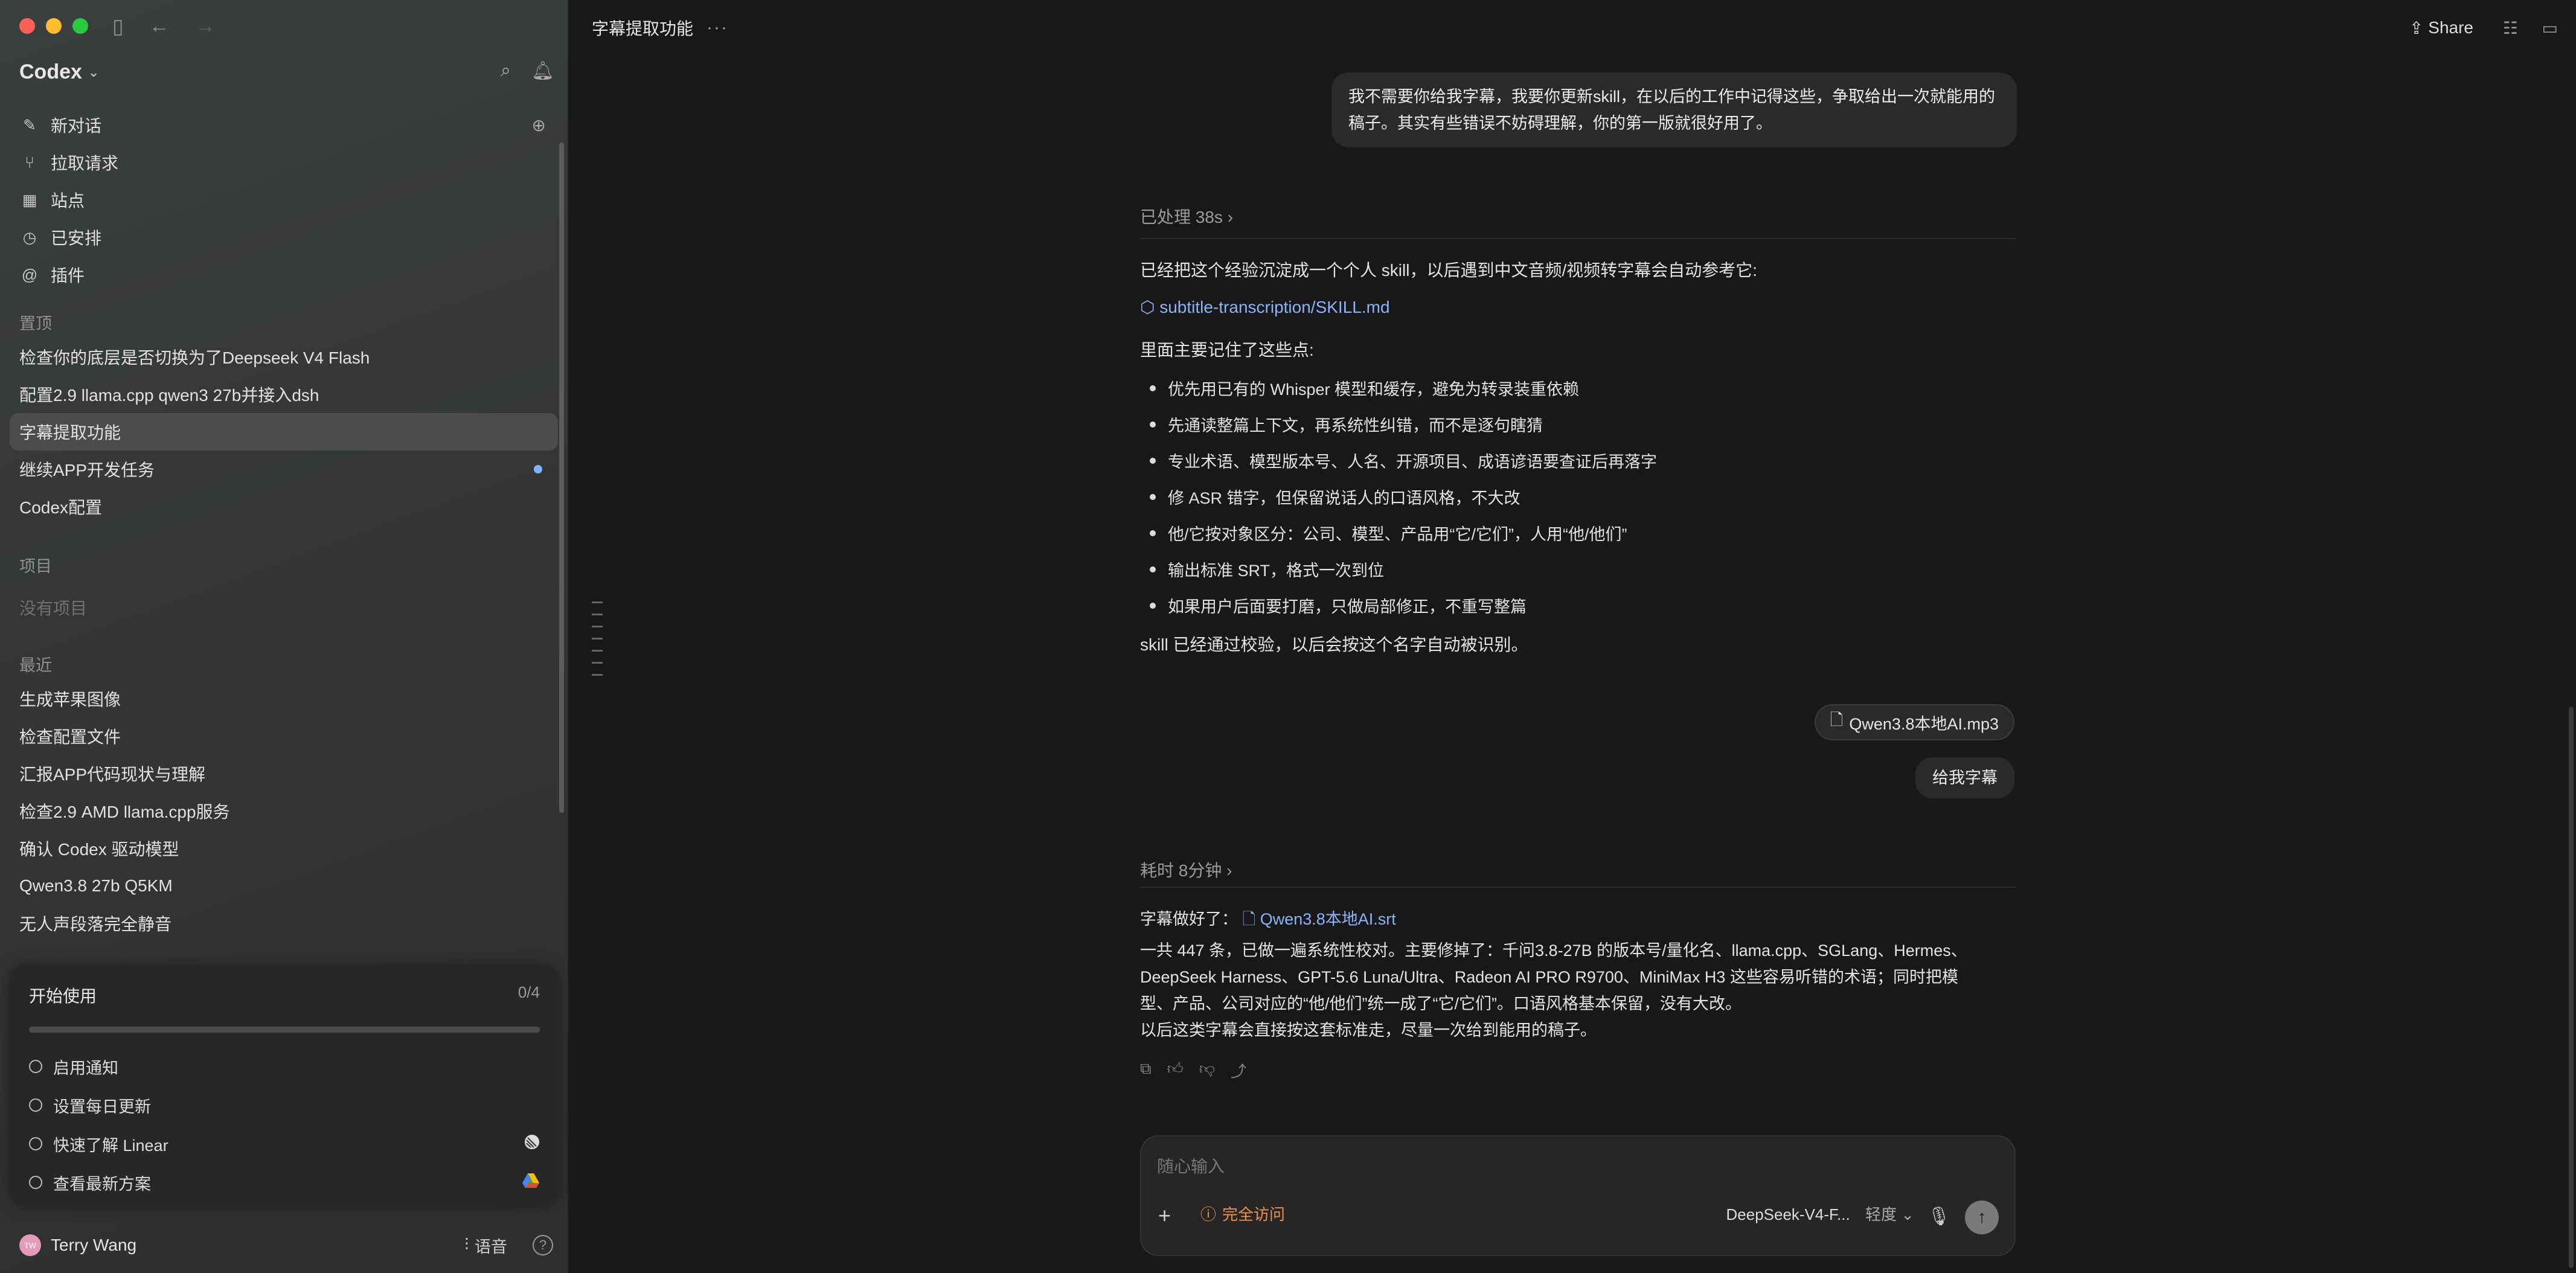  I want to click on panel-toggle-icon: ▭, so click(2550, 28).